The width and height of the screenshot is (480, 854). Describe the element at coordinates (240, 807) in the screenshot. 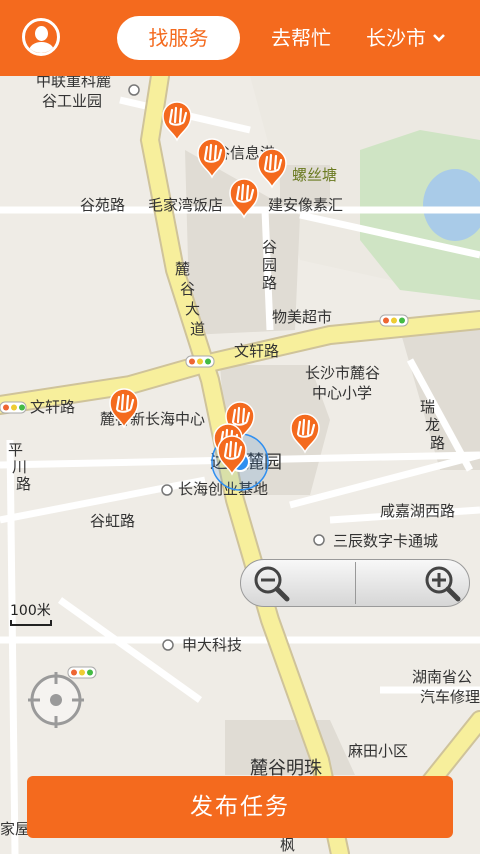

I see `publish-task-button: 发布任务` at that location.